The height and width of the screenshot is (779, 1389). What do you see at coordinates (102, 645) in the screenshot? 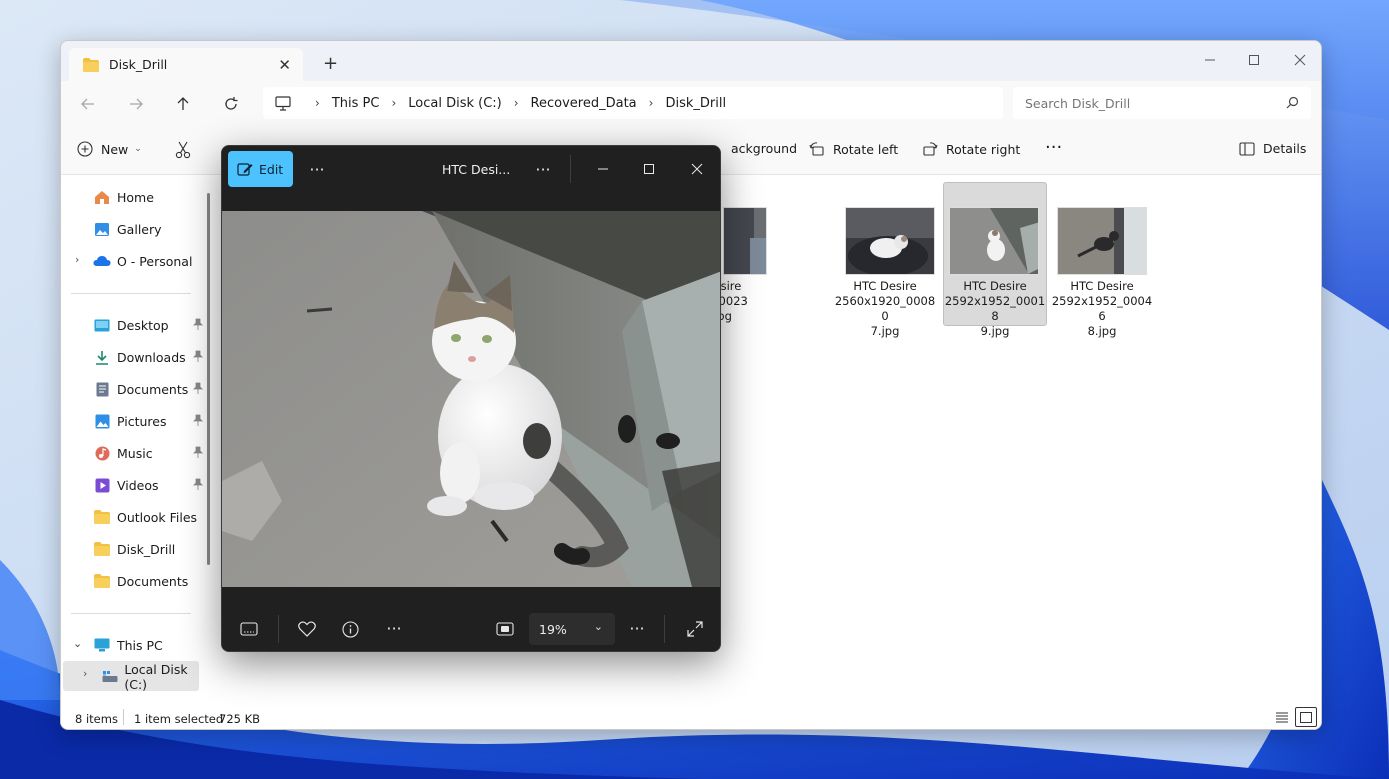
I see `monitor-icon` at bounding box center [102, 645].